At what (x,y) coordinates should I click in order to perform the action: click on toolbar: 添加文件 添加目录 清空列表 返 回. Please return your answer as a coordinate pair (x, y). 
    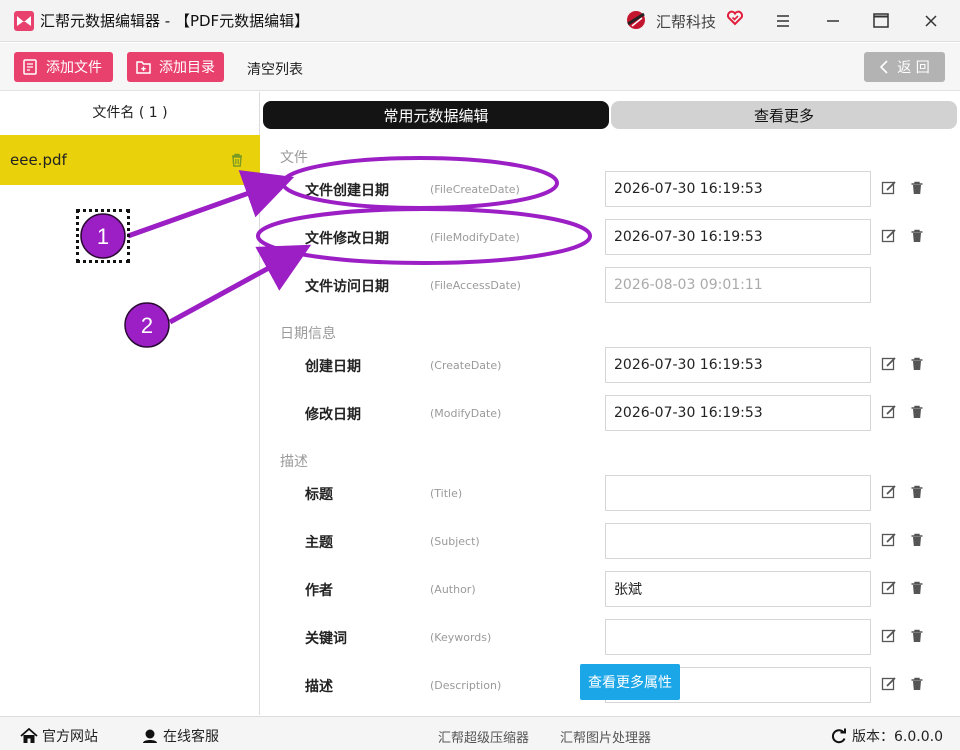
    Looking at the image, I should click on (480, 67).